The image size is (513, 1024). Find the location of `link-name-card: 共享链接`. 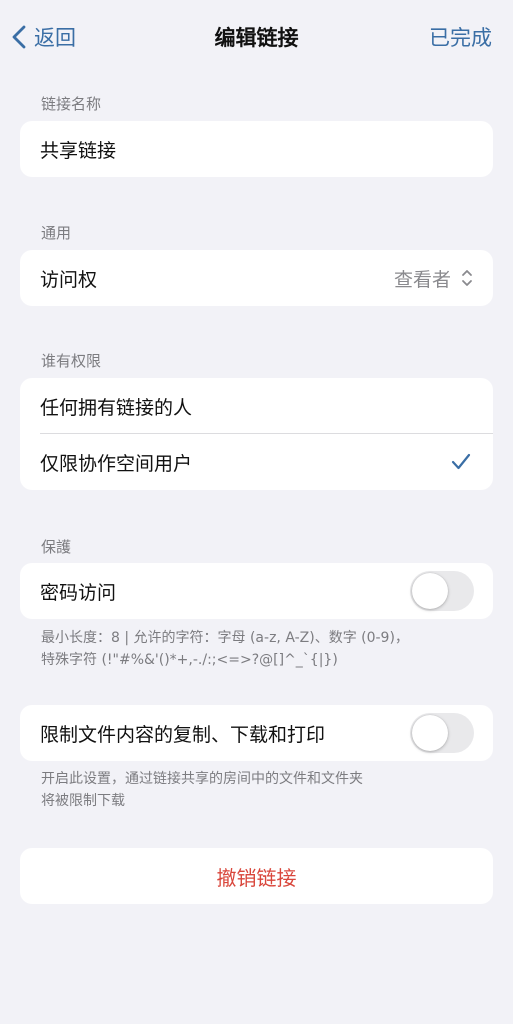

link-name-card: 共享链接 is located at coordinates (256, 149).